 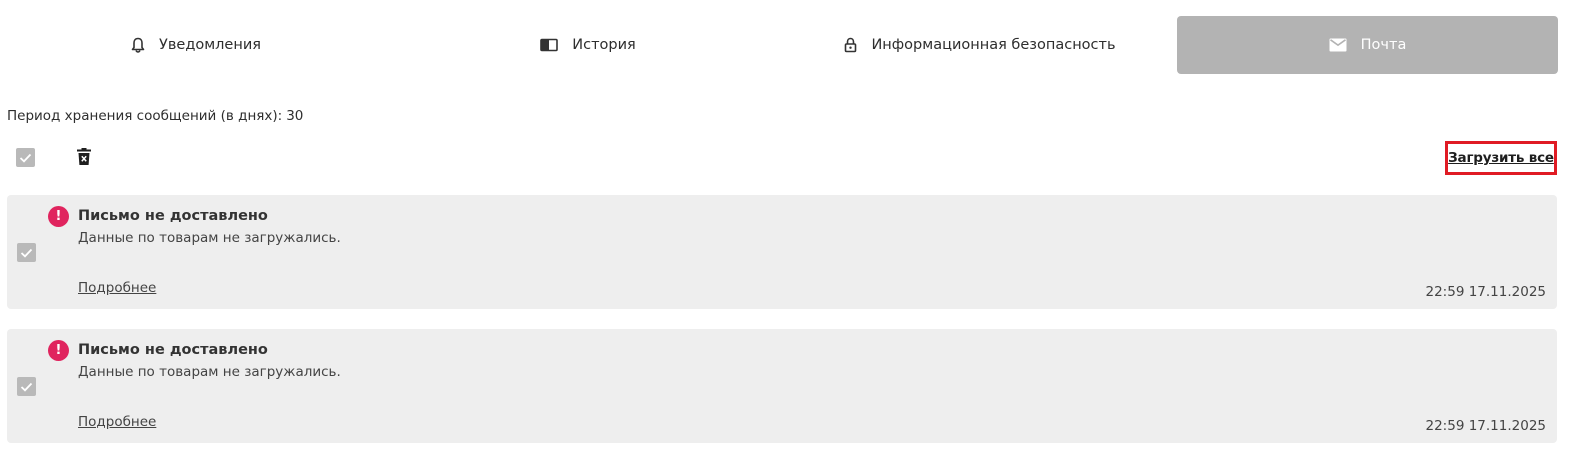 I want to click on load-all-link: Загрузить все, so click(x=1501, y=158).